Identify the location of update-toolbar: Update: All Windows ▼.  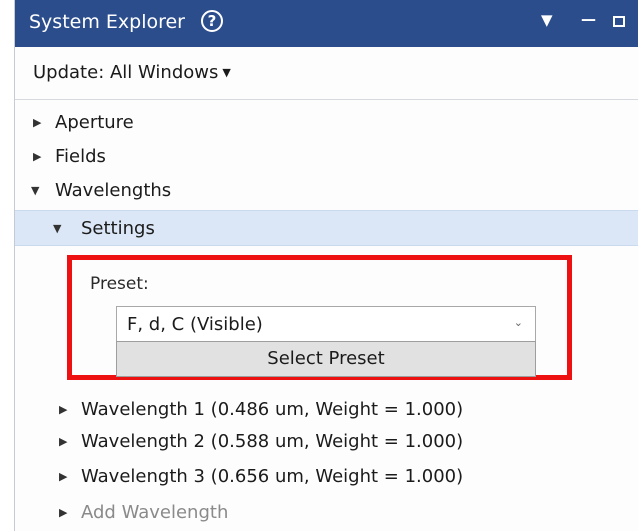
(326, 73).